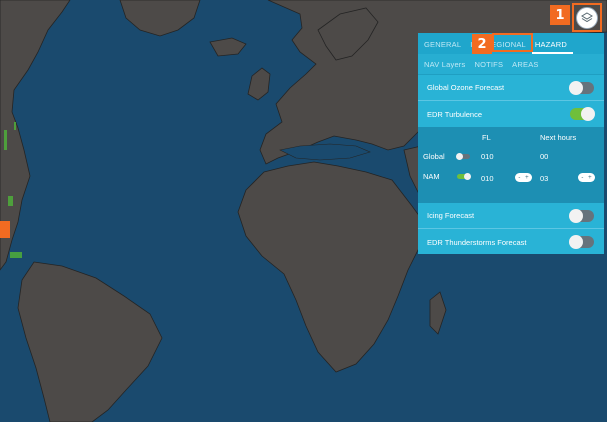 Image resolution: width=607 pixels, height=422 pixels. Describe the element at coordinates (477, 242) in the screenshot. I see `thunder-label: EDR Thunderstorms Forecast` at that location.